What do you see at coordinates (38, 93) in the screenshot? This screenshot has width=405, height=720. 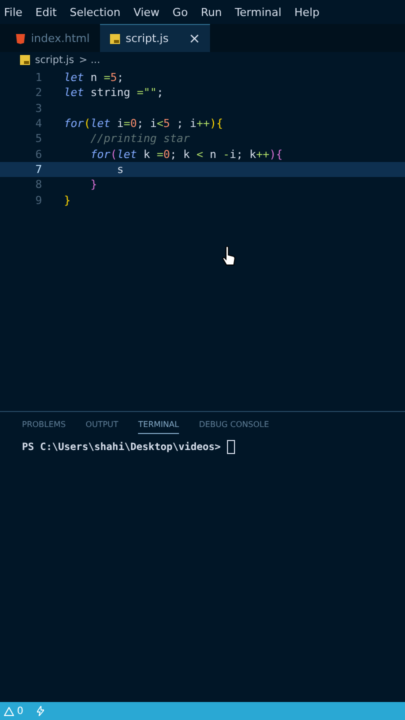 I see `line-number: 2` at bounding box center [38, 93].